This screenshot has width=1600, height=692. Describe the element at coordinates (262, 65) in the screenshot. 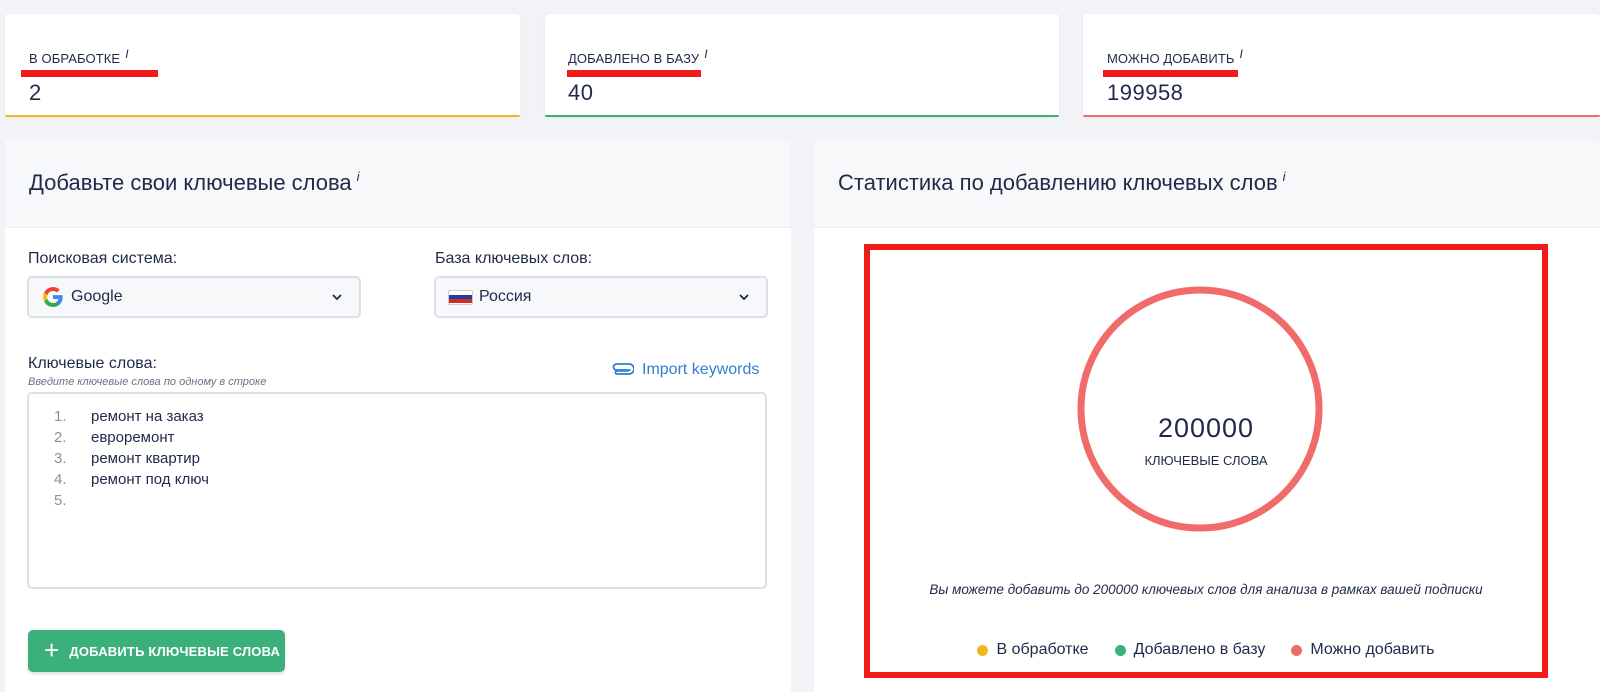

I see `stat-card-processing: В ОБРАБОТКЕ i 2` at that location.